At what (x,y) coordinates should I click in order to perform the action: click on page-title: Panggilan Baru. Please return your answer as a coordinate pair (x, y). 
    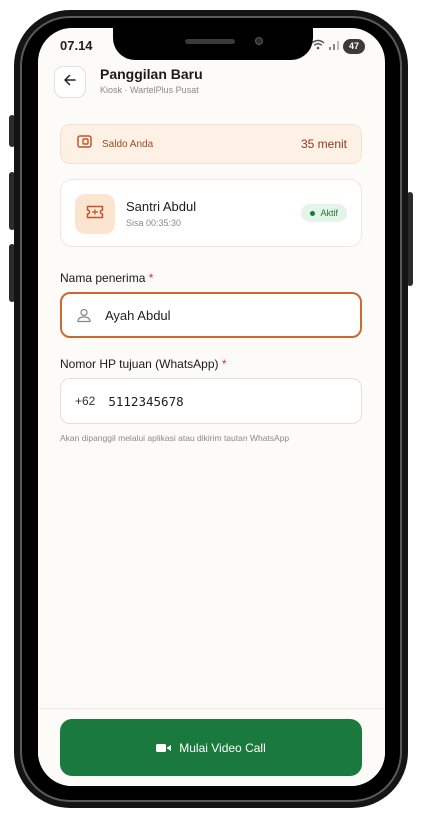
    Looking at the image, I should click on (151, 74).